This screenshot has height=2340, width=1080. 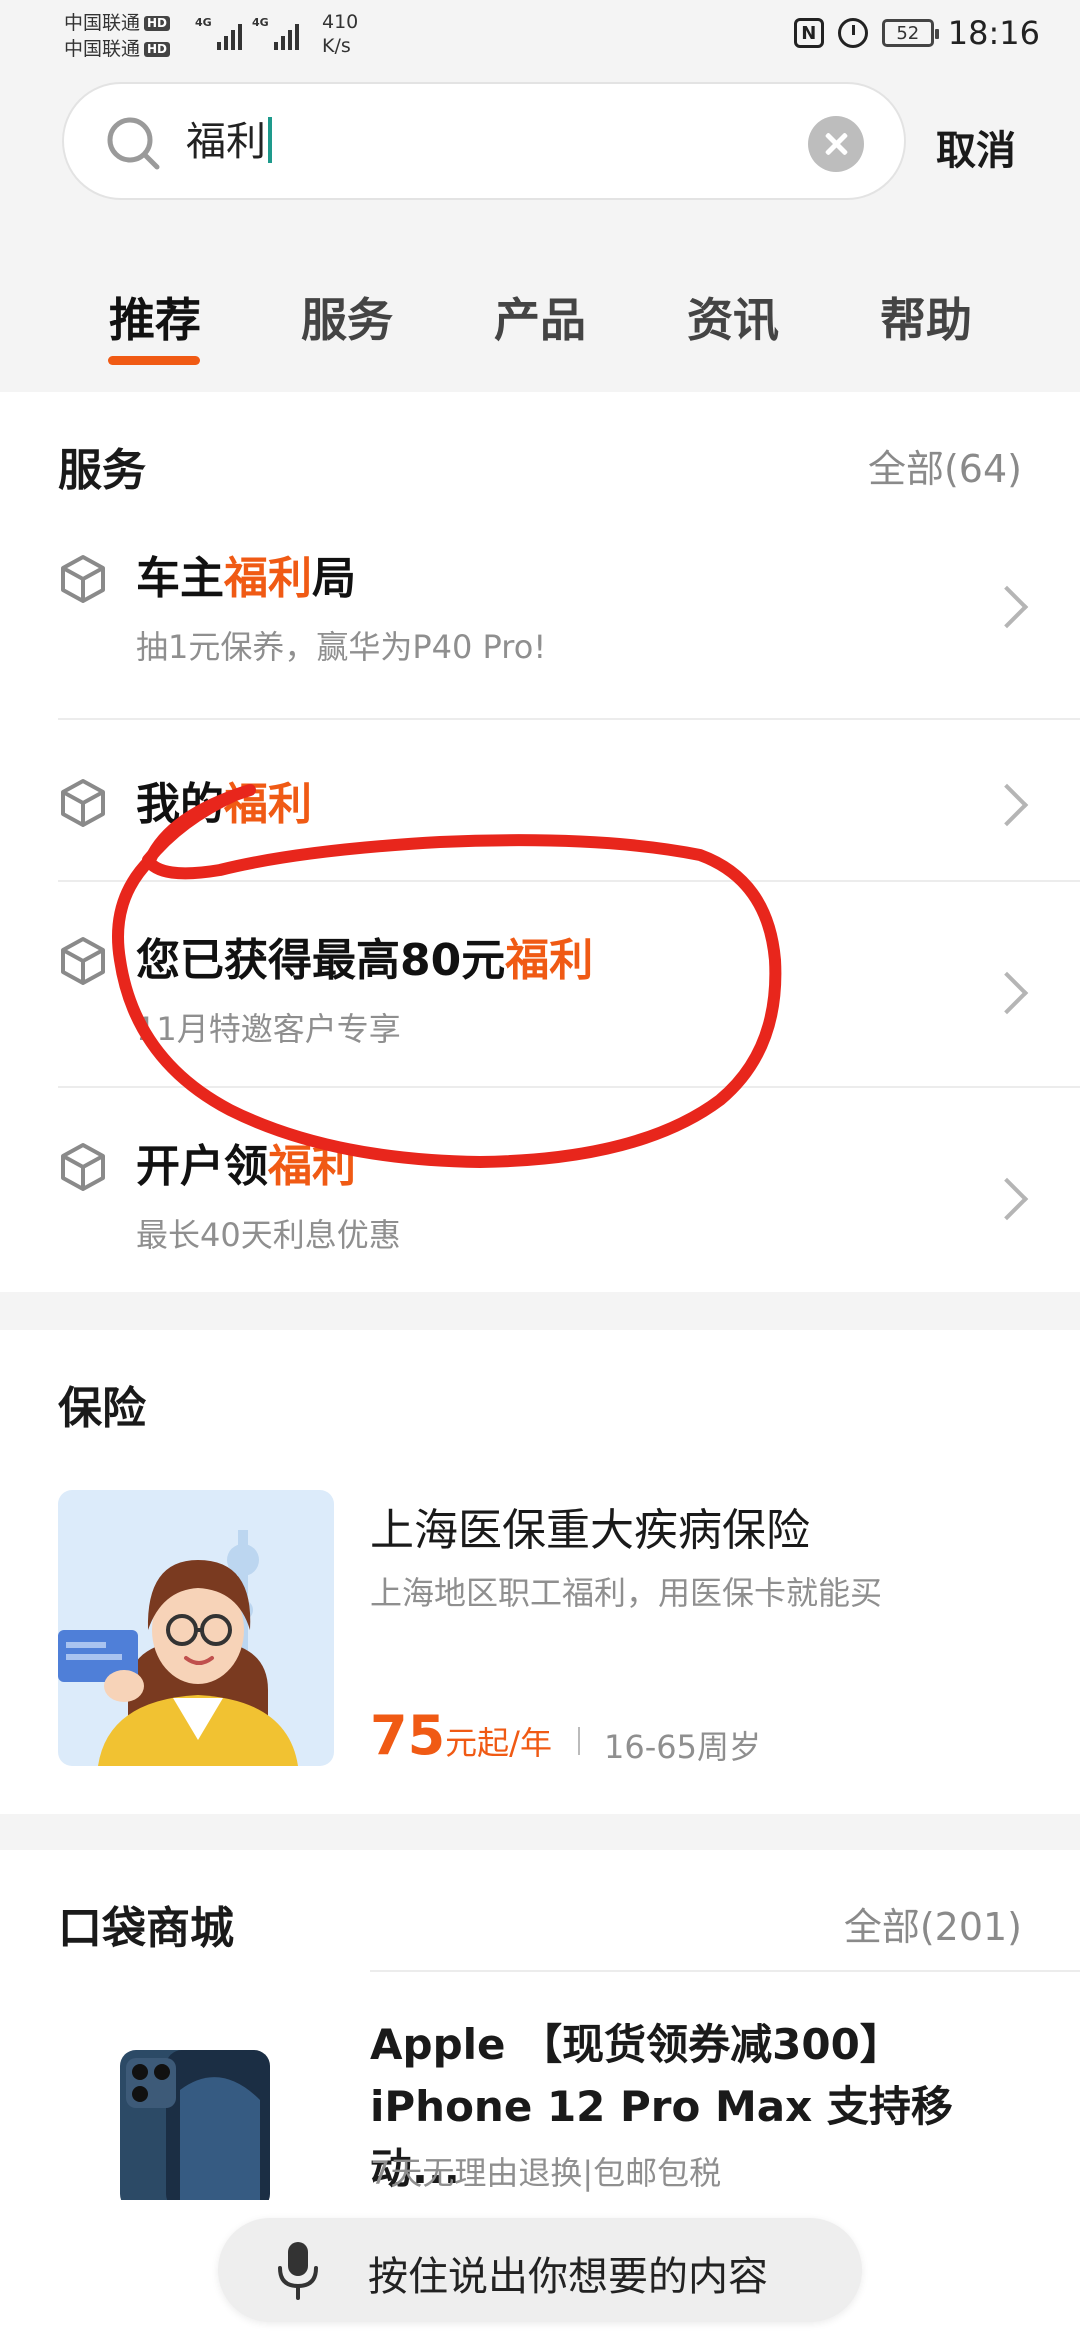 I want to click on search-icon, so click(x=133, y=143).